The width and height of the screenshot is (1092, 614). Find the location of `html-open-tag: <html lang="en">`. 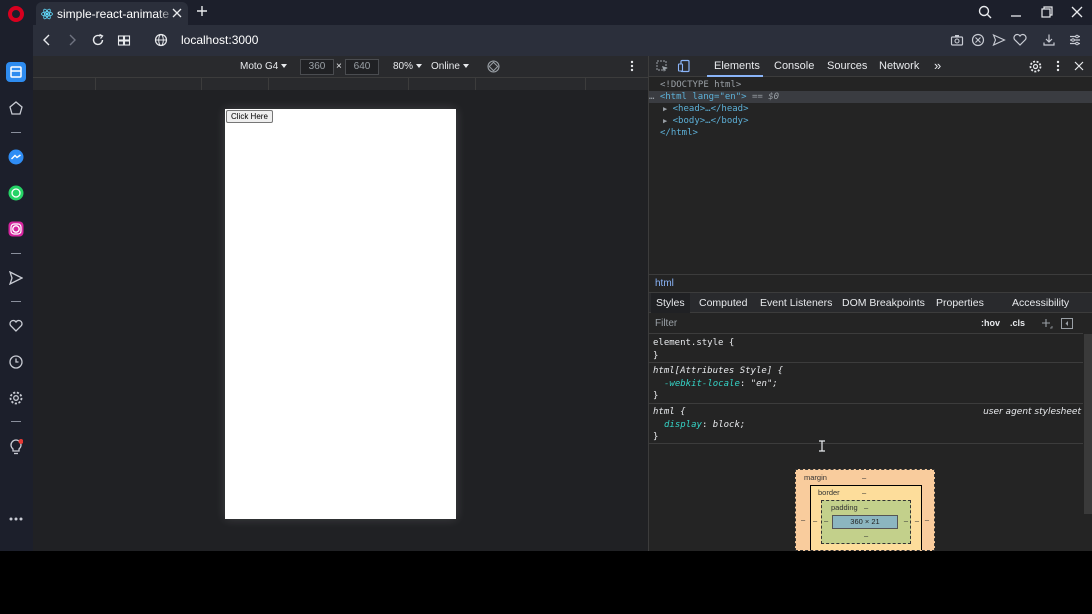

html-open-tag: <html lang="en"> is located at coordinates (703, 97).